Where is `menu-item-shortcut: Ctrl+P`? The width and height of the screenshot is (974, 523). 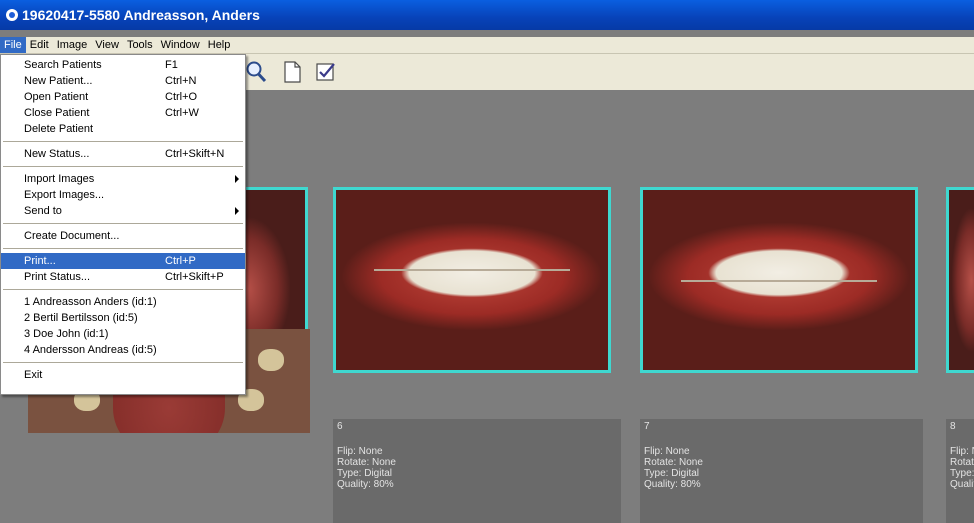
menu-item-shortcut: Ctrl+P is located at coordinates (180, 261).